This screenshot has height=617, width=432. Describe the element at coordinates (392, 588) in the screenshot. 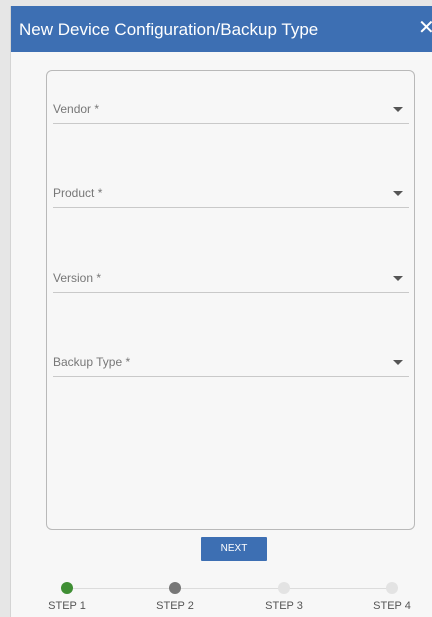

I see `step-4-dot` at that location.